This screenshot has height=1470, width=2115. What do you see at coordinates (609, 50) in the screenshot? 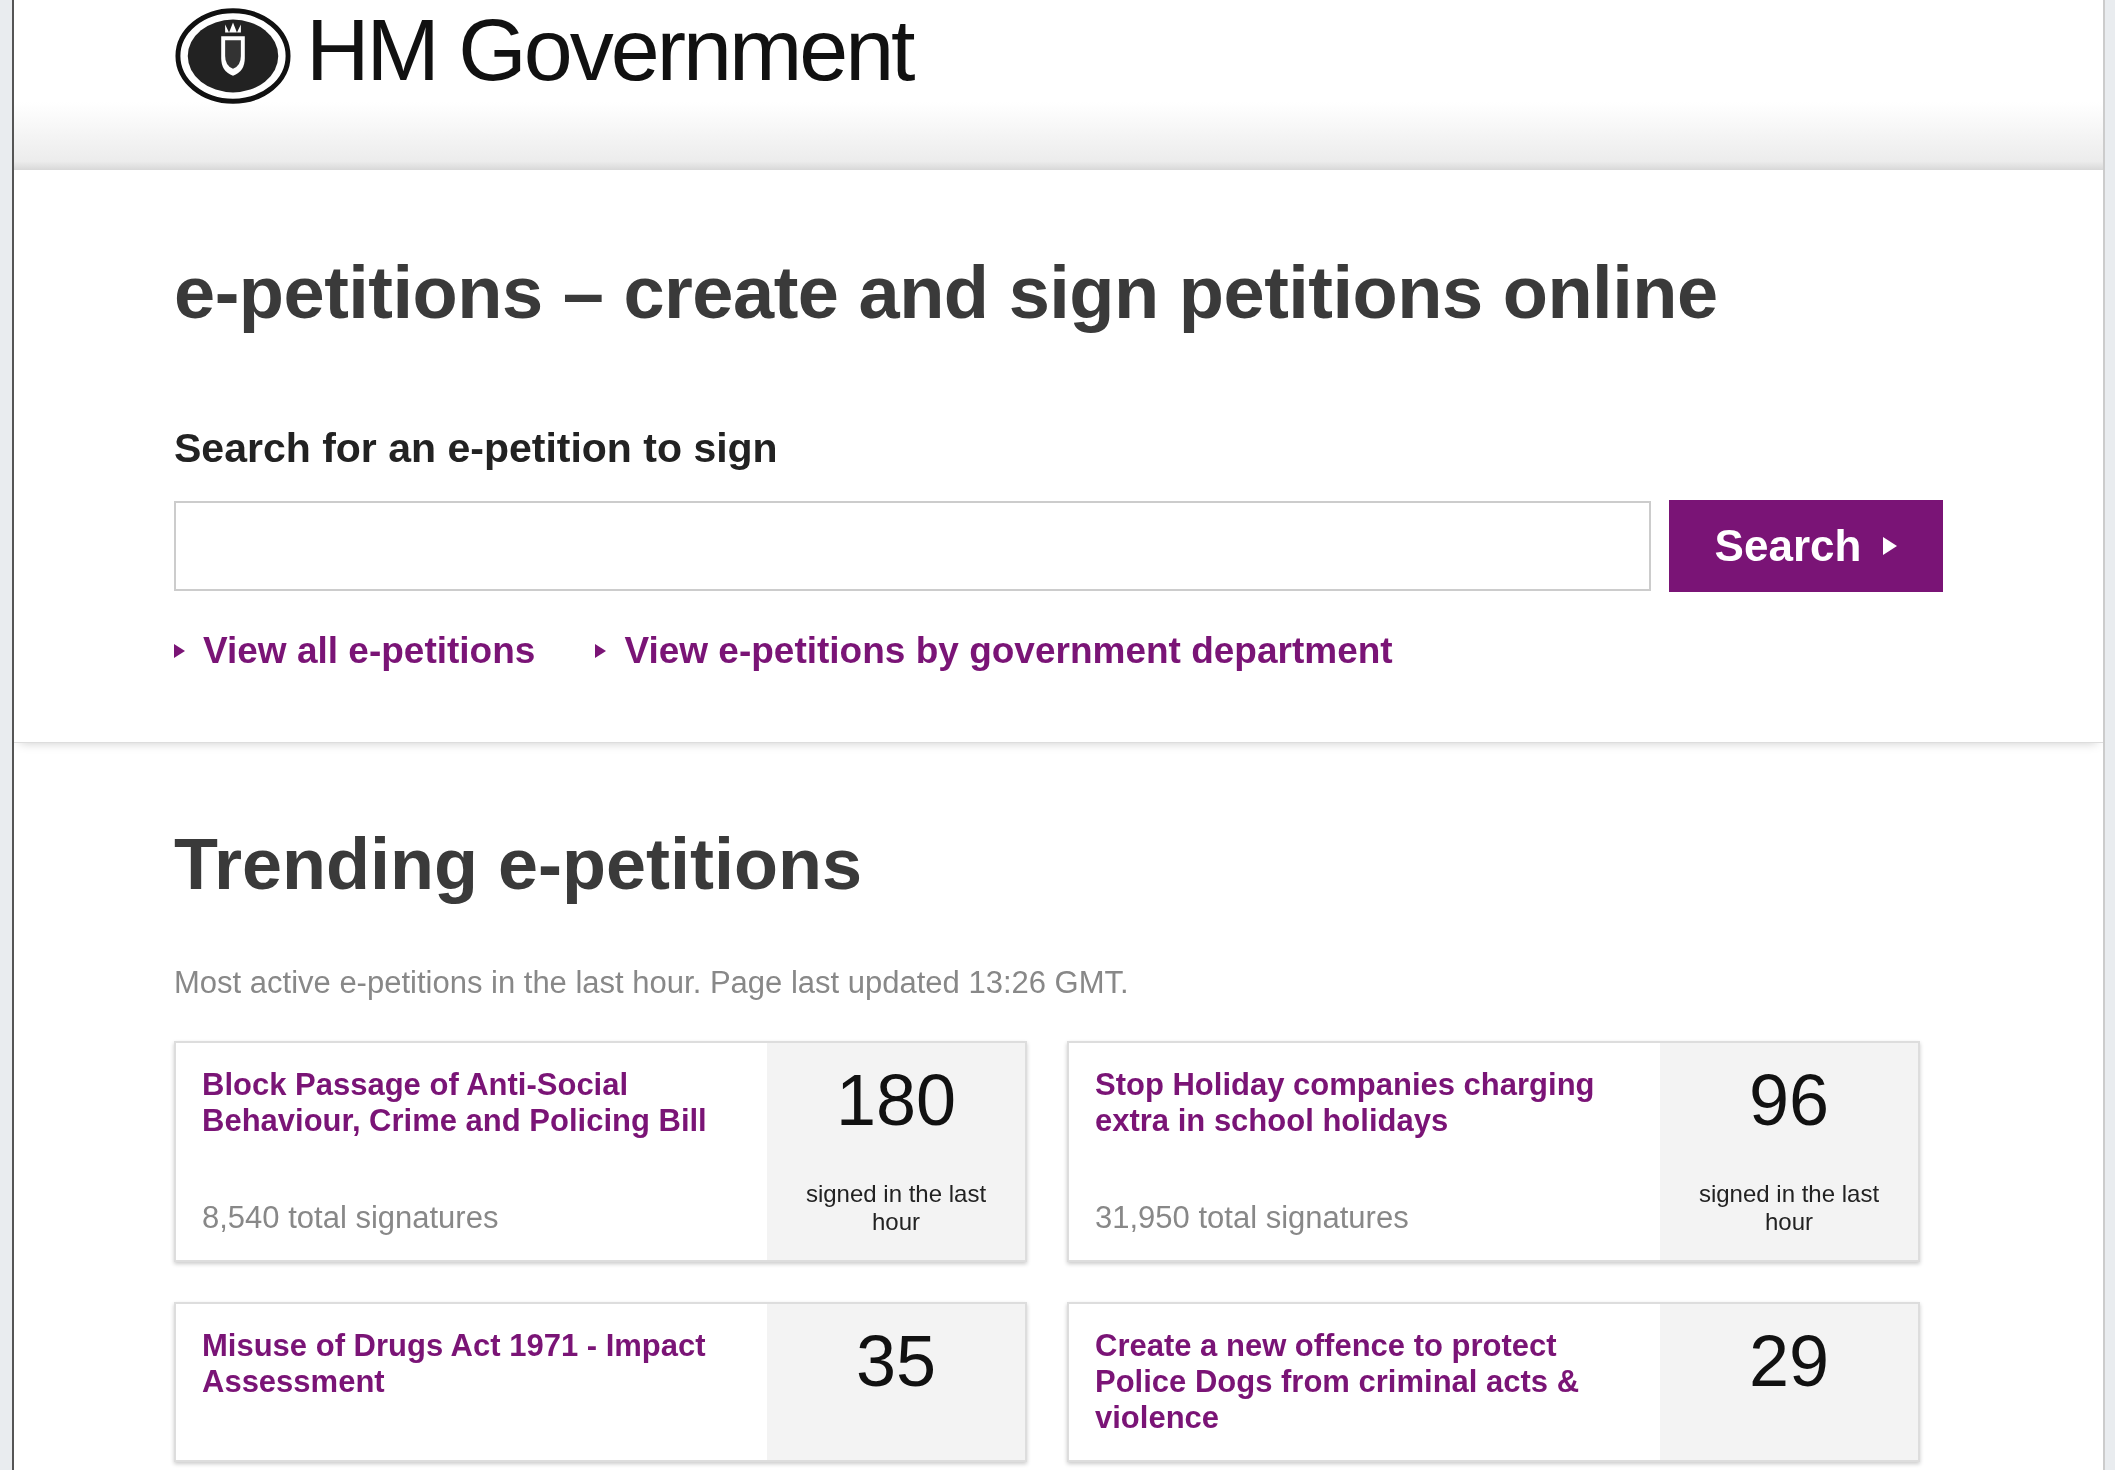
I see `logo-text: HM Government` at bounding box center [609, 50].